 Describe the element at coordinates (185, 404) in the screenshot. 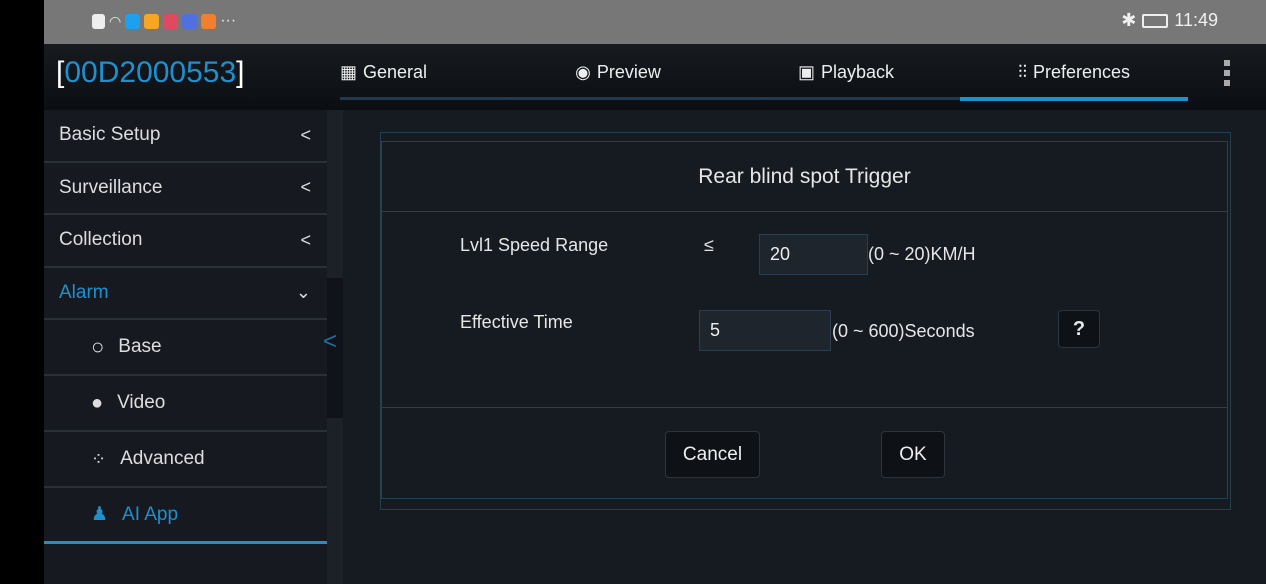

I see `sidebar-item-video: ● Video` at that location.